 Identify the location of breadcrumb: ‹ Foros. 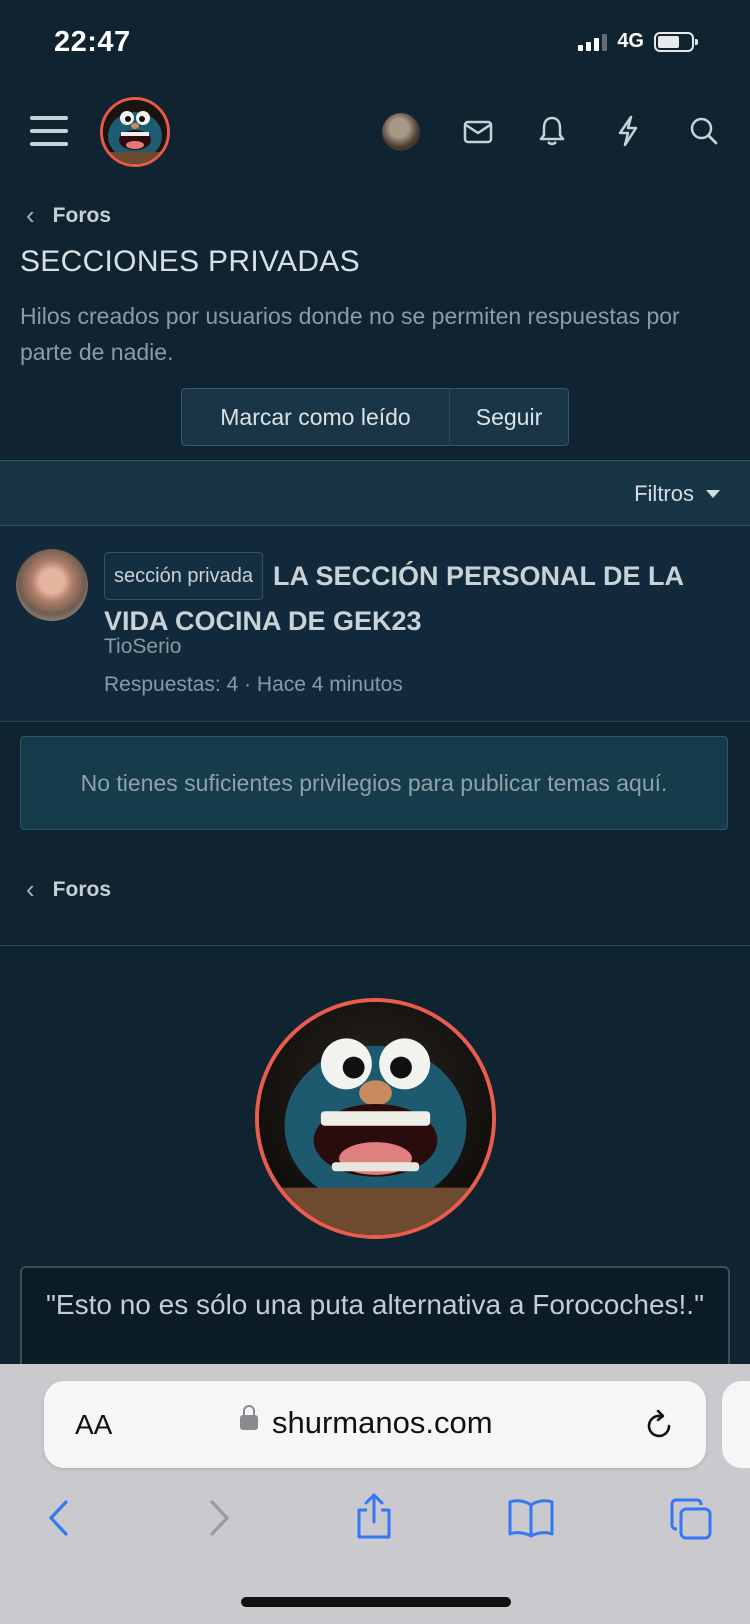
(68, 215).